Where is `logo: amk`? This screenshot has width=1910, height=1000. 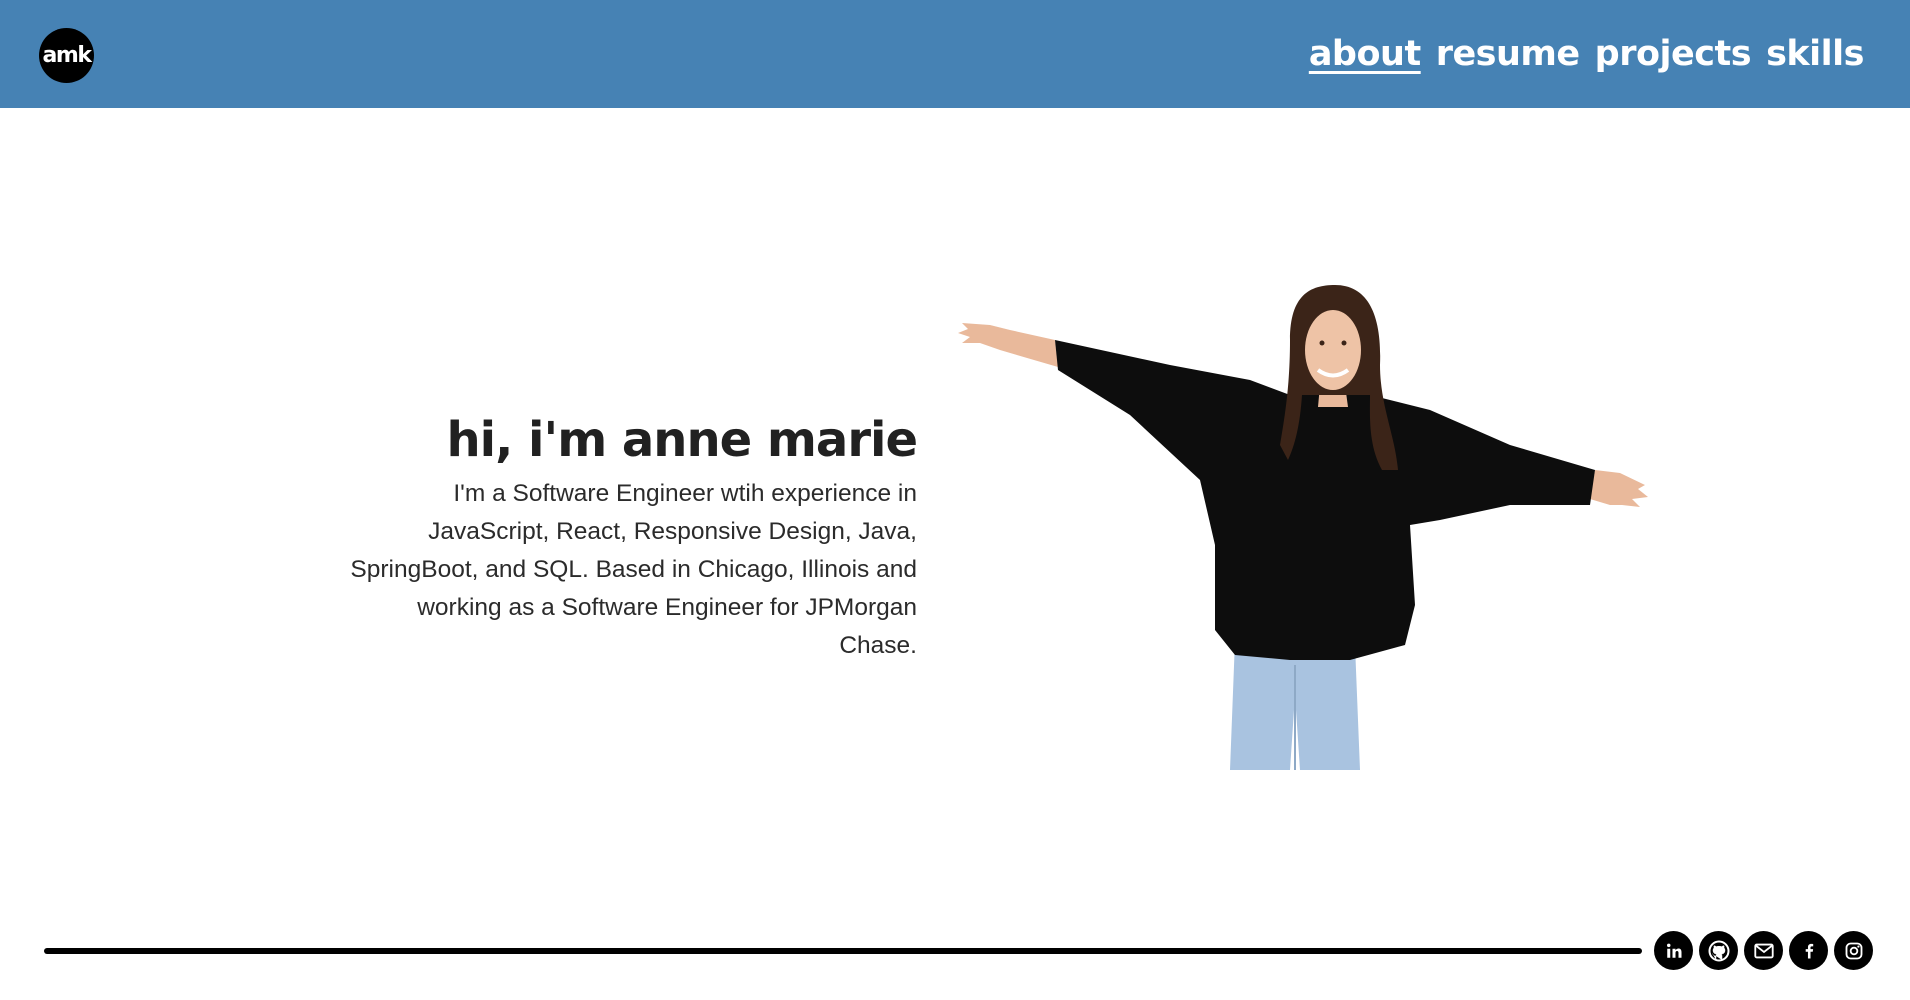 logo: amk is located at coordinates (66, 55).